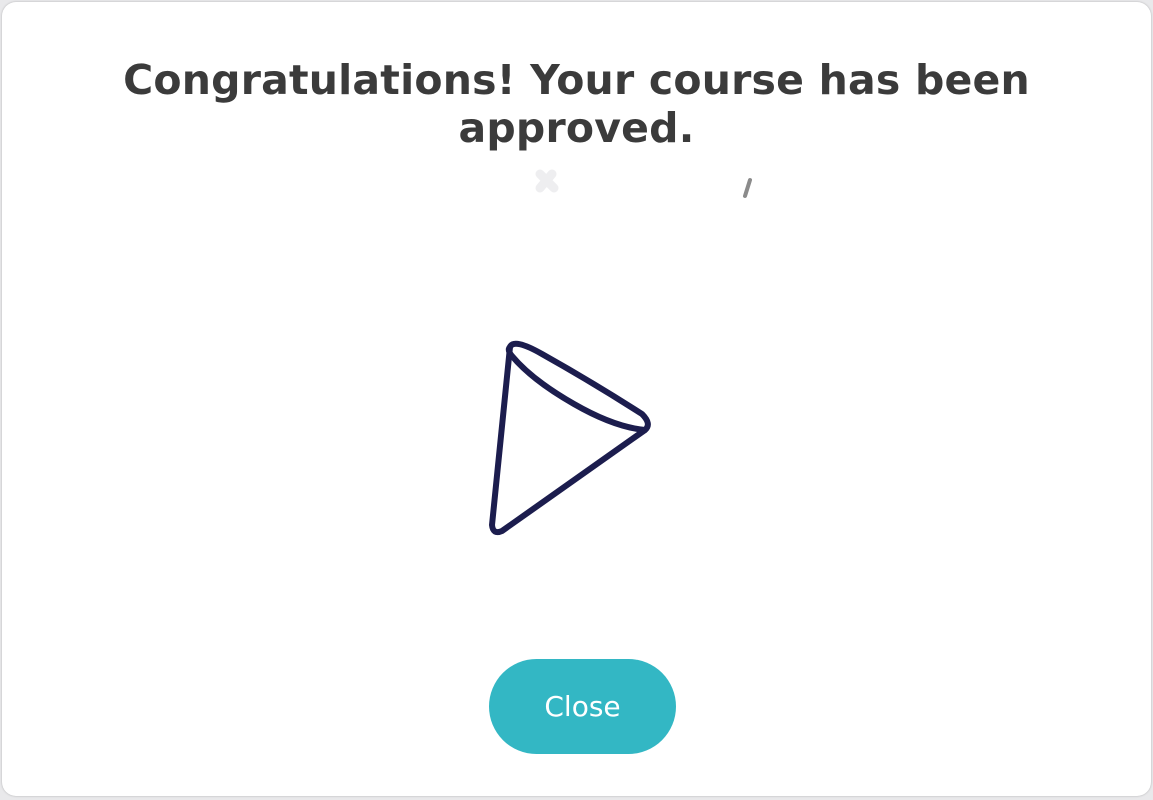  I want to click on party-hat, so click(570, 438).